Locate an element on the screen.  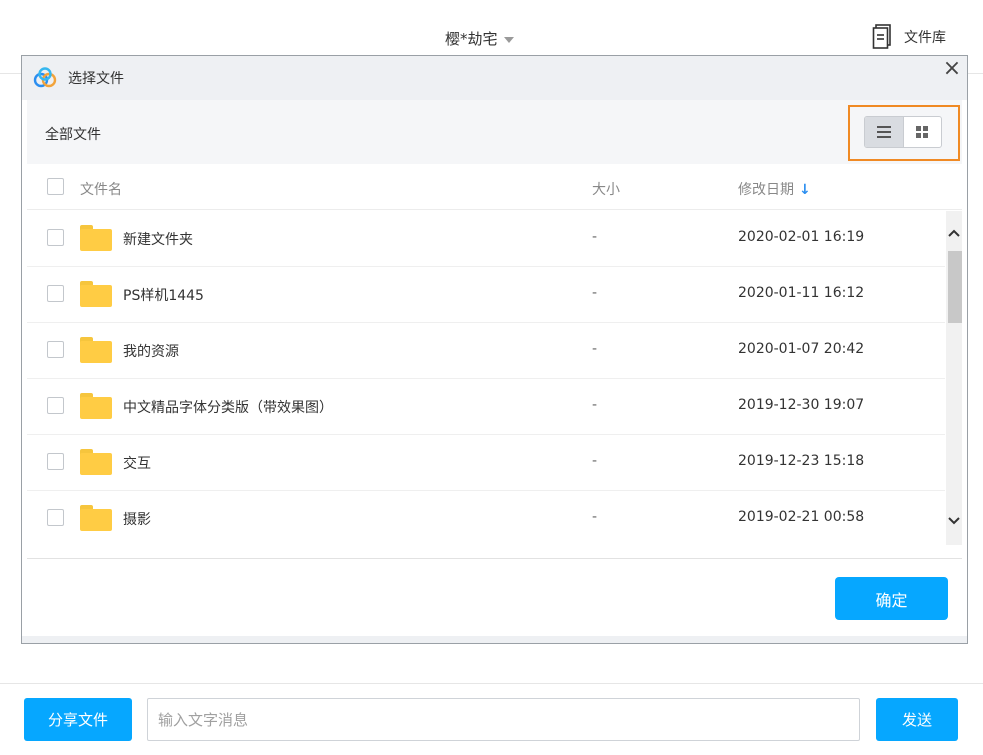
column-header-size: 大小 is located at coordinates (606, 189).